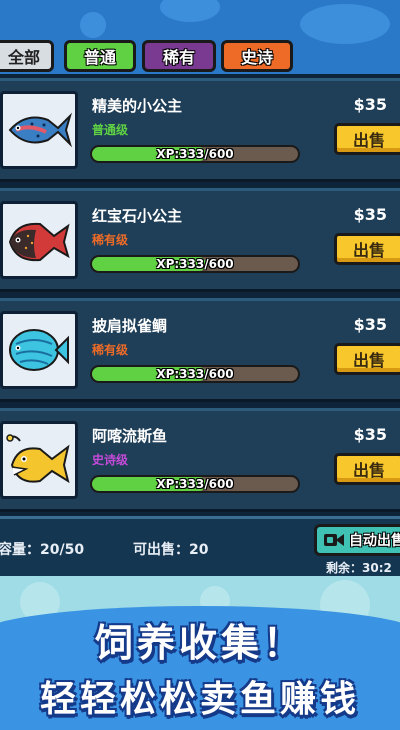 This screenshot has width=400, height=730. I want to click on fish-card: 红宝石小公主 稀有级 XP:333/600 $35 出售, so click(200, 240).